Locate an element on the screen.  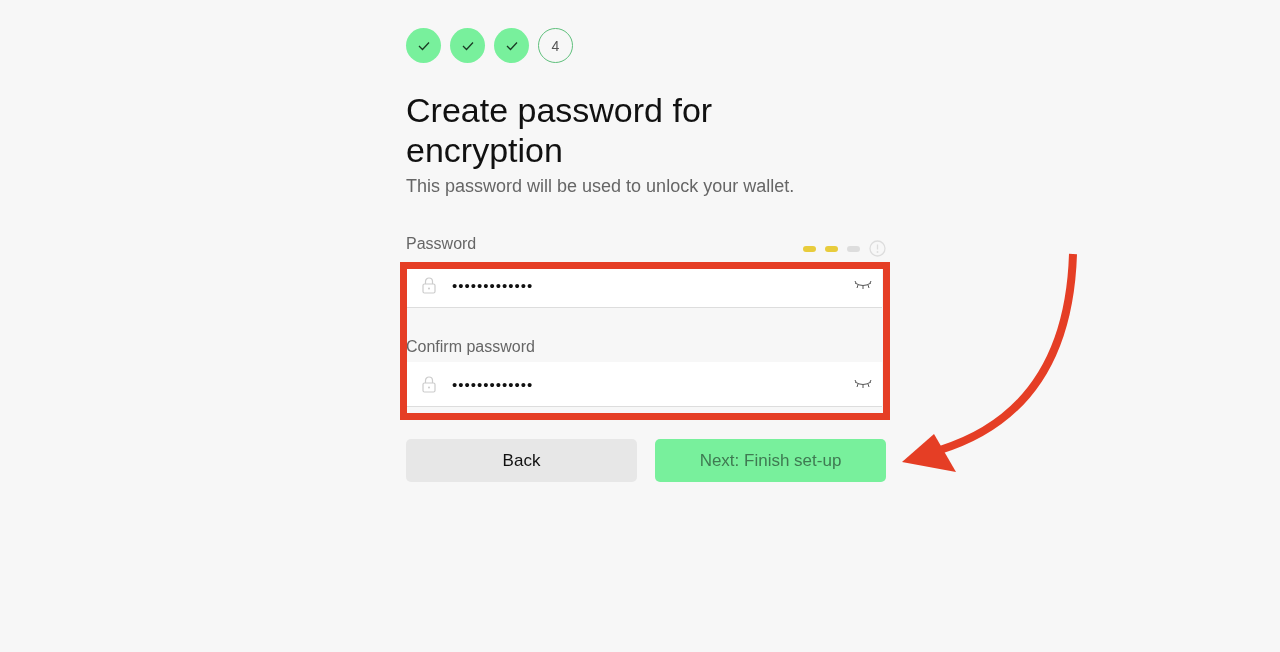
back-button: Back is located at coordinates (521, 460).